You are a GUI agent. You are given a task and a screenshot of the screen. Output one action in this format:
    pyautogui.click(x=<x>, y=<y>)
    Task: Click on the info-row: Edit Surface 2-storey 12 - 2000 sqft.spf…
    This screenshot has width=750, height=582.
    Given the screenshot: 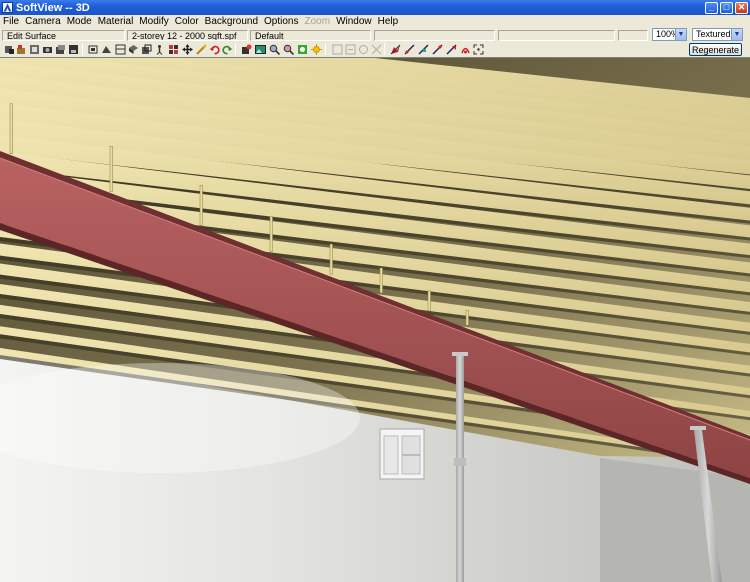 What is the action you would take?
    pyautogui.click(x=375, y=35)
    